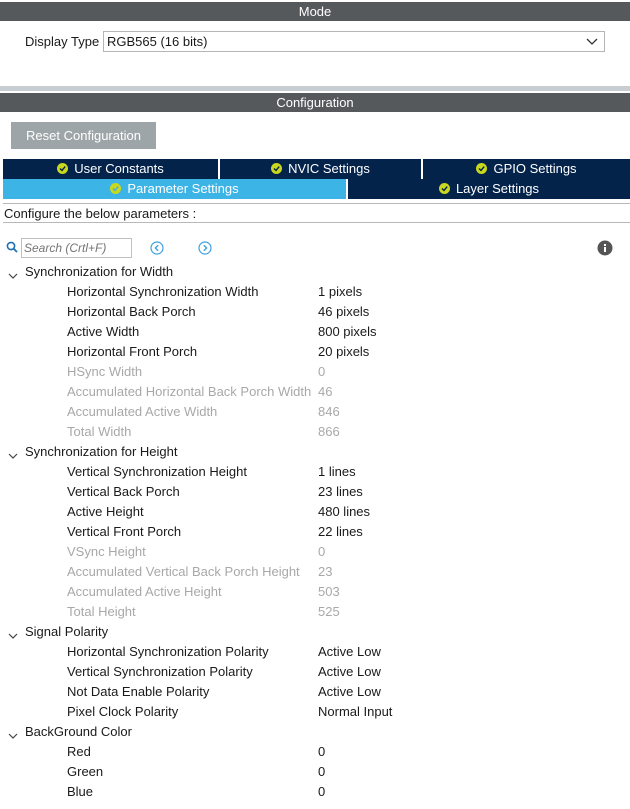 The image size is (630, 809). Describe the element at coordinates (160, 671) in the screenshot. I see `param-name: Vertical Synchronization Polarity` at that location.